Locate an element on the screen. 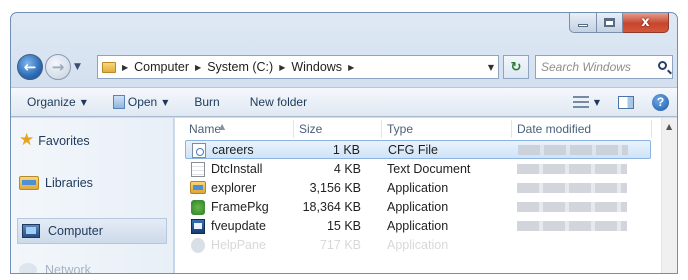 The width and height of the screenshot is (688, 280). change-view-button: ▼ is located at coordinates (586, 102).